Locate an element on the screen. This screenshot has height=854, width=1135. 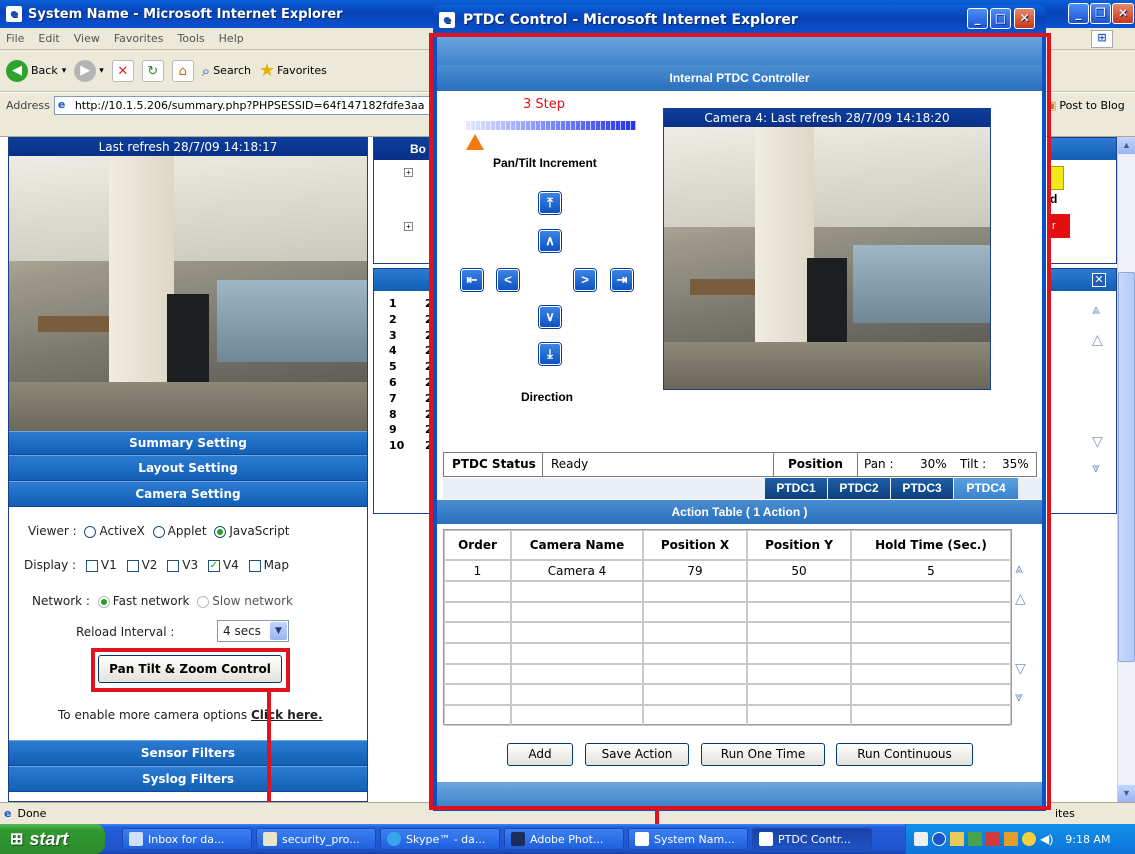
row-number: 5 is located at coordinates (393, 367).